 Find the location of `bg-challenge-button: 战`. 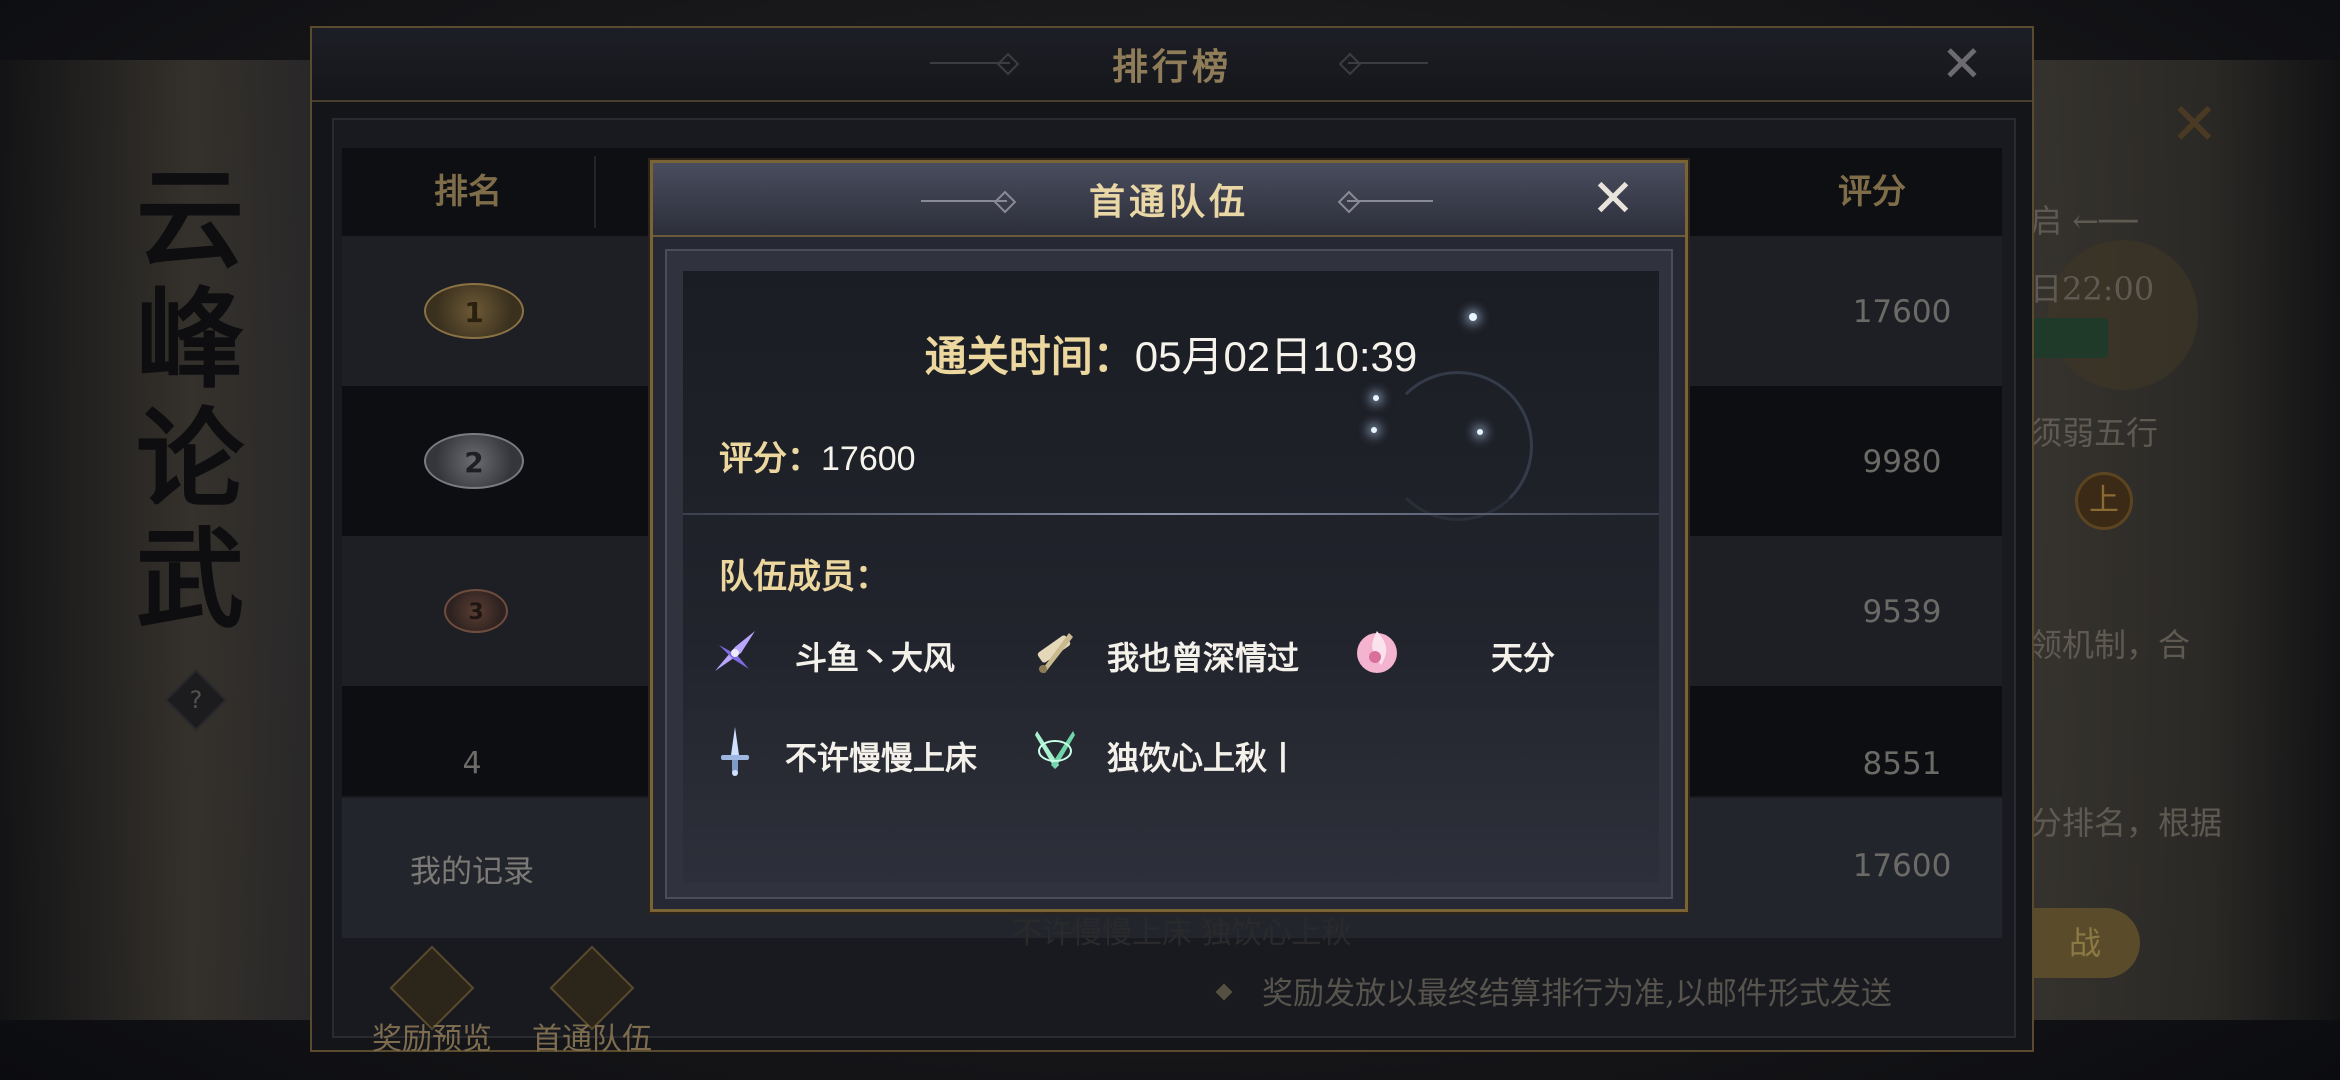

bg-challenge-button: 战 is located at coordinates (2085, 943).